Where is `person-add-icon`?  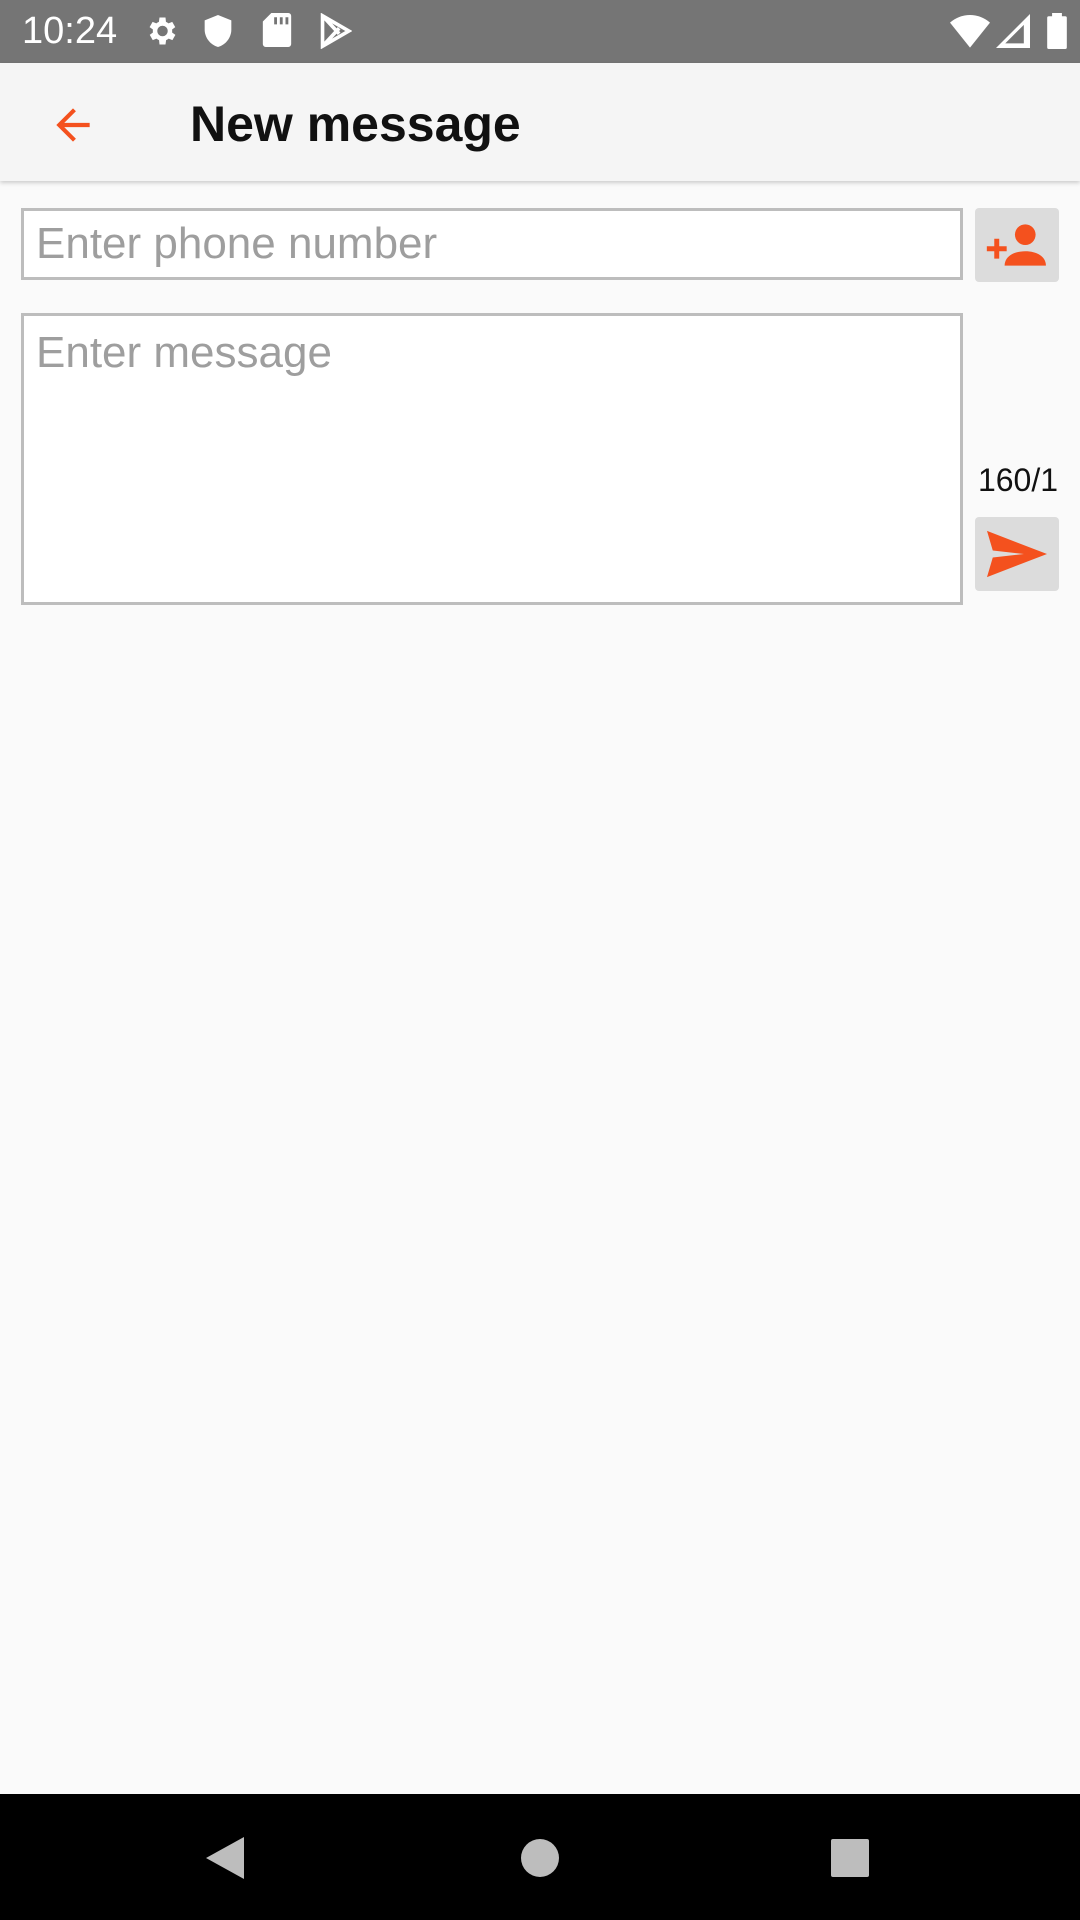 person-add-icon is located at coordinates (1016, 245).